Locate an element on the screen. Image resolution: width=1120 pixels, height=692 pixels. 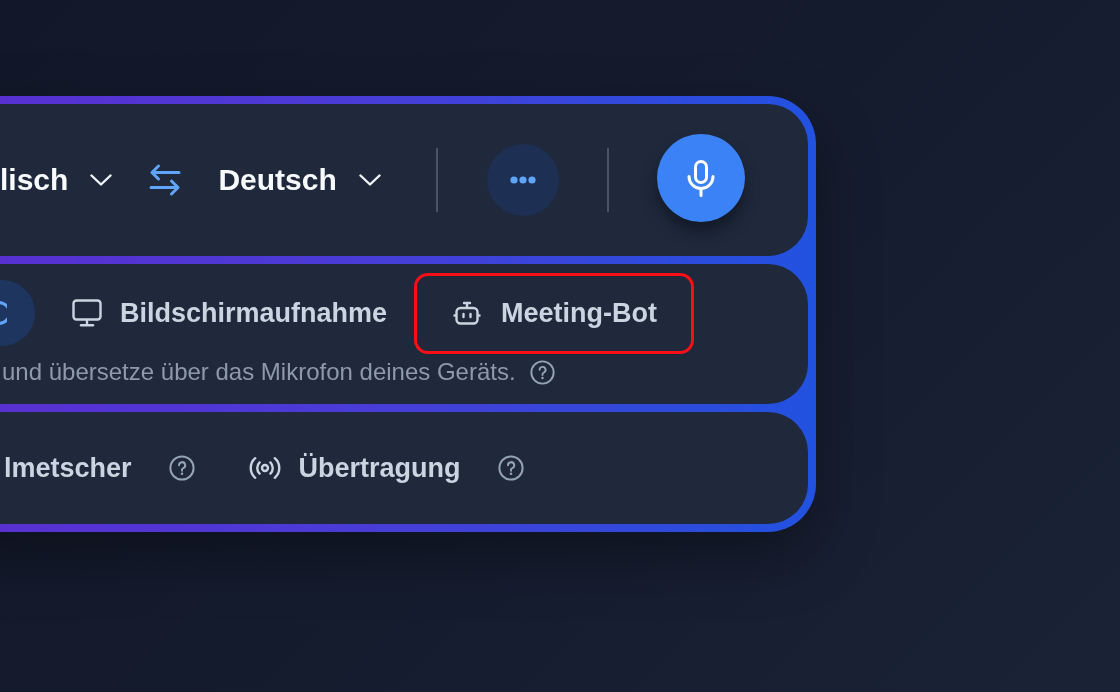
robot-icon is located at coordinates (467, 313).